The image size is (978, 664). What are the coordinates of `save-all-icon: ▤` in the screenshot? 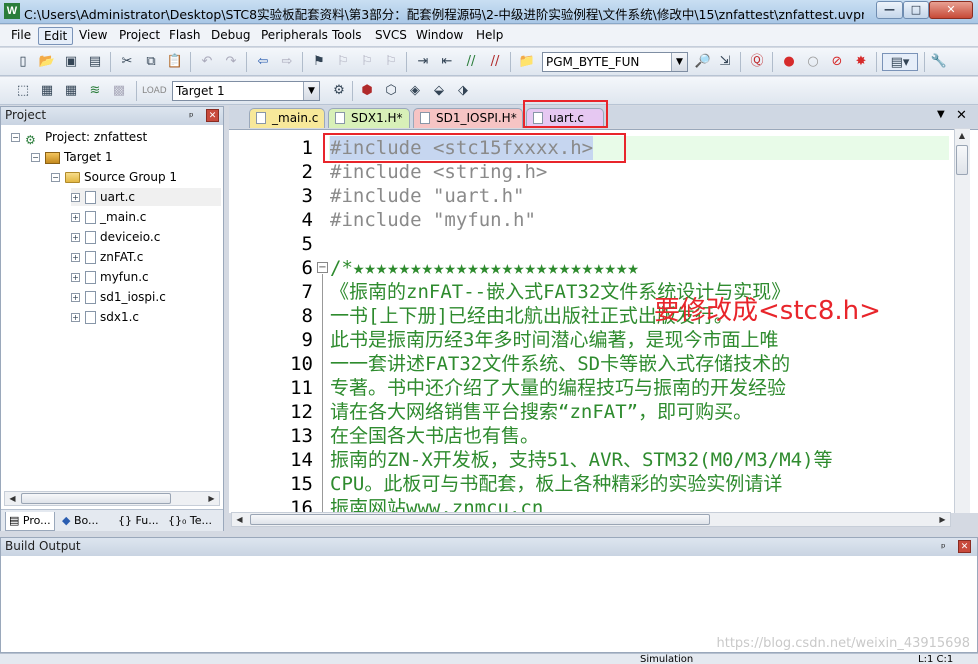 It's located at (95, 62).